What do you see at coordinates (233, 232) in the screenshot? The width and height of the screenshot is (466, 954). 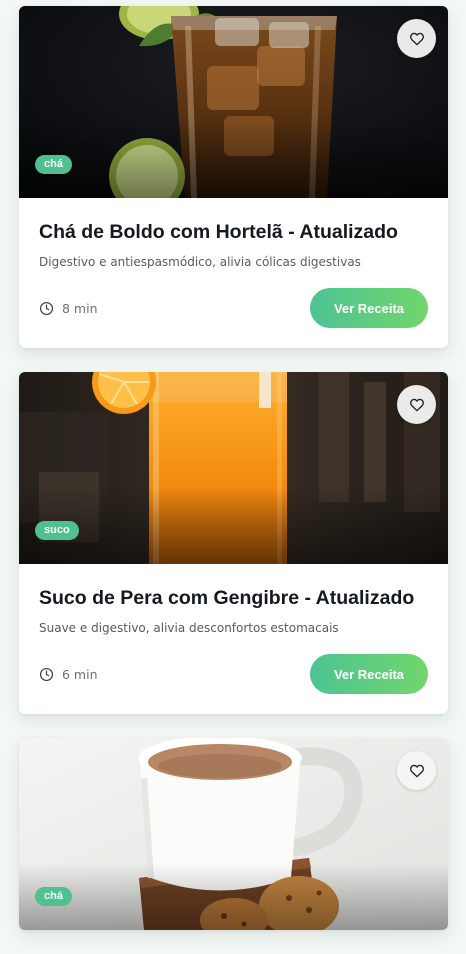 I see `recipe-title: Chá de Boldo com Hortelã - Atualizado` at bounding box center [233, 232].